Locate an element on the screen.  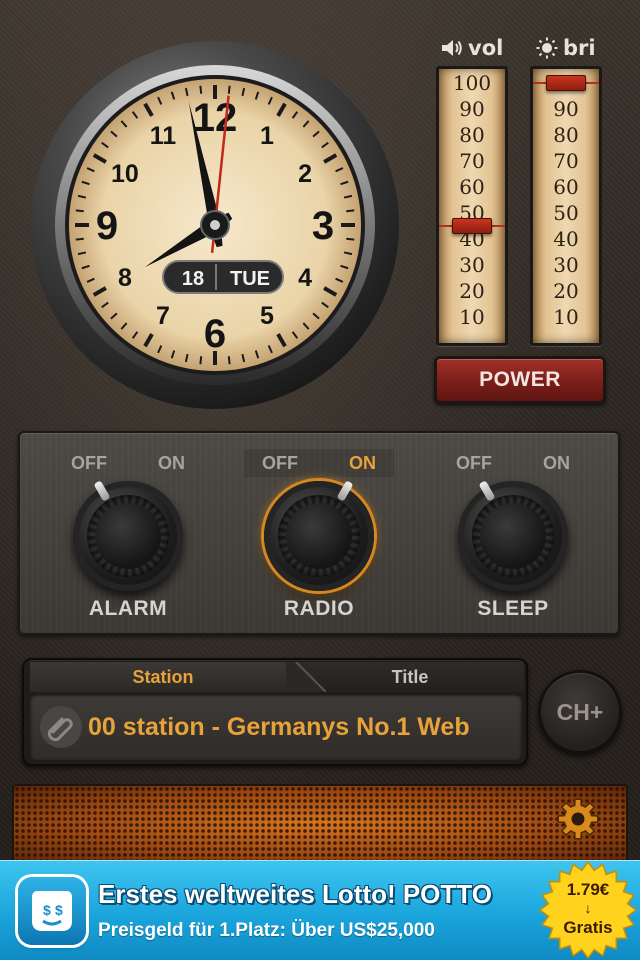
volume-label: vol is located at coordinates (486, 48).